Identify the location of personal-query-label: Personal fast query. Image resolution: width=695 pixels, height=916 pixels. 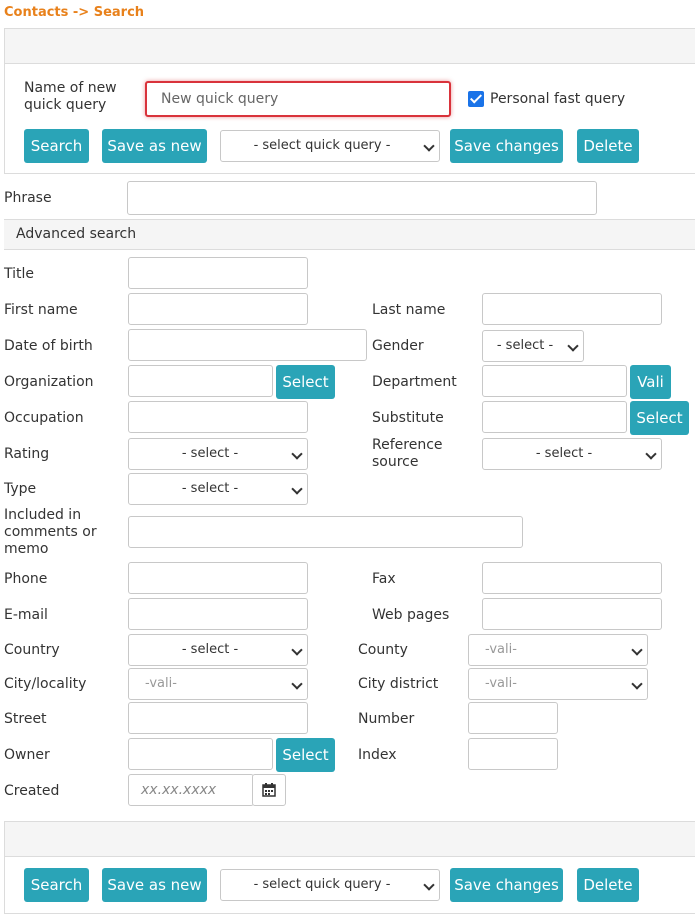
(558, 99).